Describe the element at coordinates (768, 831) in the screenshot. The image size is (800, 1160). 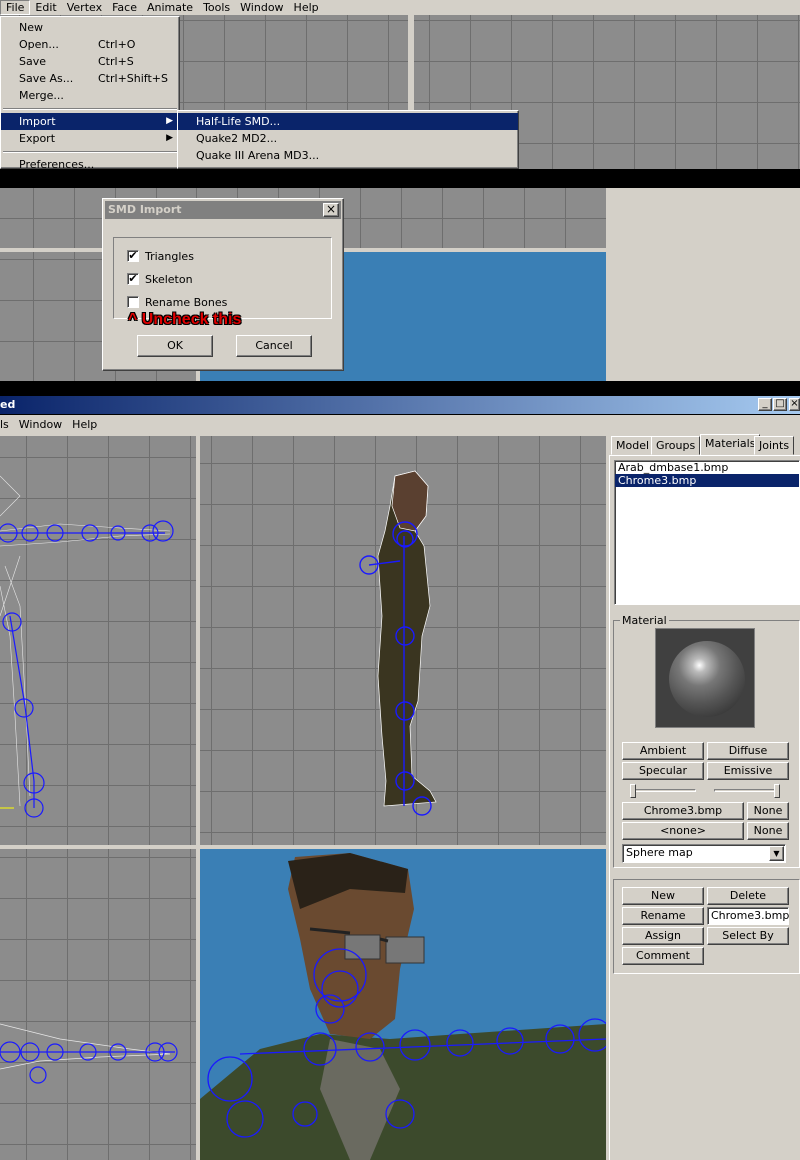
I see `alpha-none-button: None` at that location.